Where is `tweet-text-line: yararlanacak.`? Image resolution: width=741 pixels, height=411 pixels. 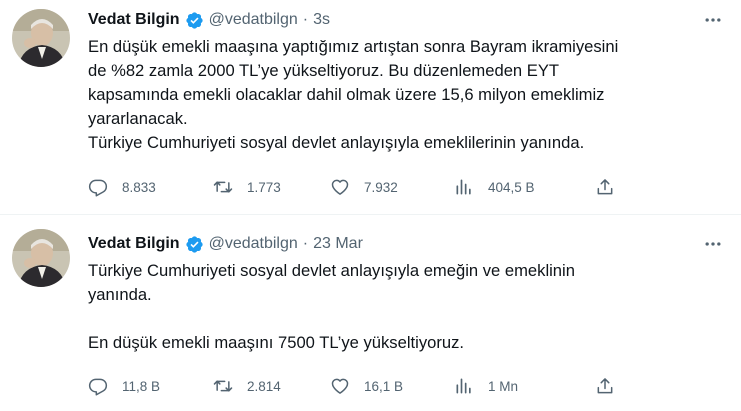
tweet-text-line: yararlanacak. is located at coordinates (138, 118).